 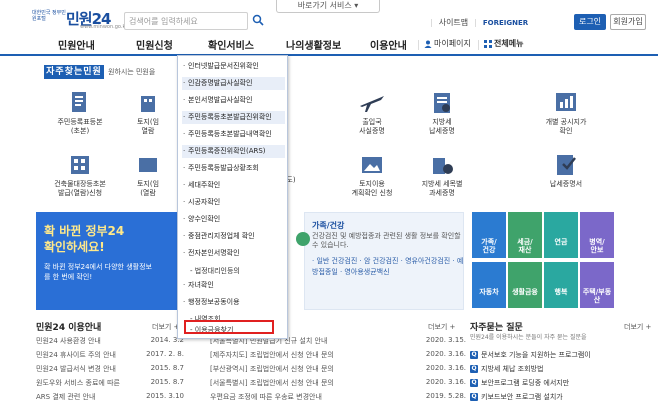 I want to click on dropdown-item: · 행정정보공동이용, so click(x=233, y=302).